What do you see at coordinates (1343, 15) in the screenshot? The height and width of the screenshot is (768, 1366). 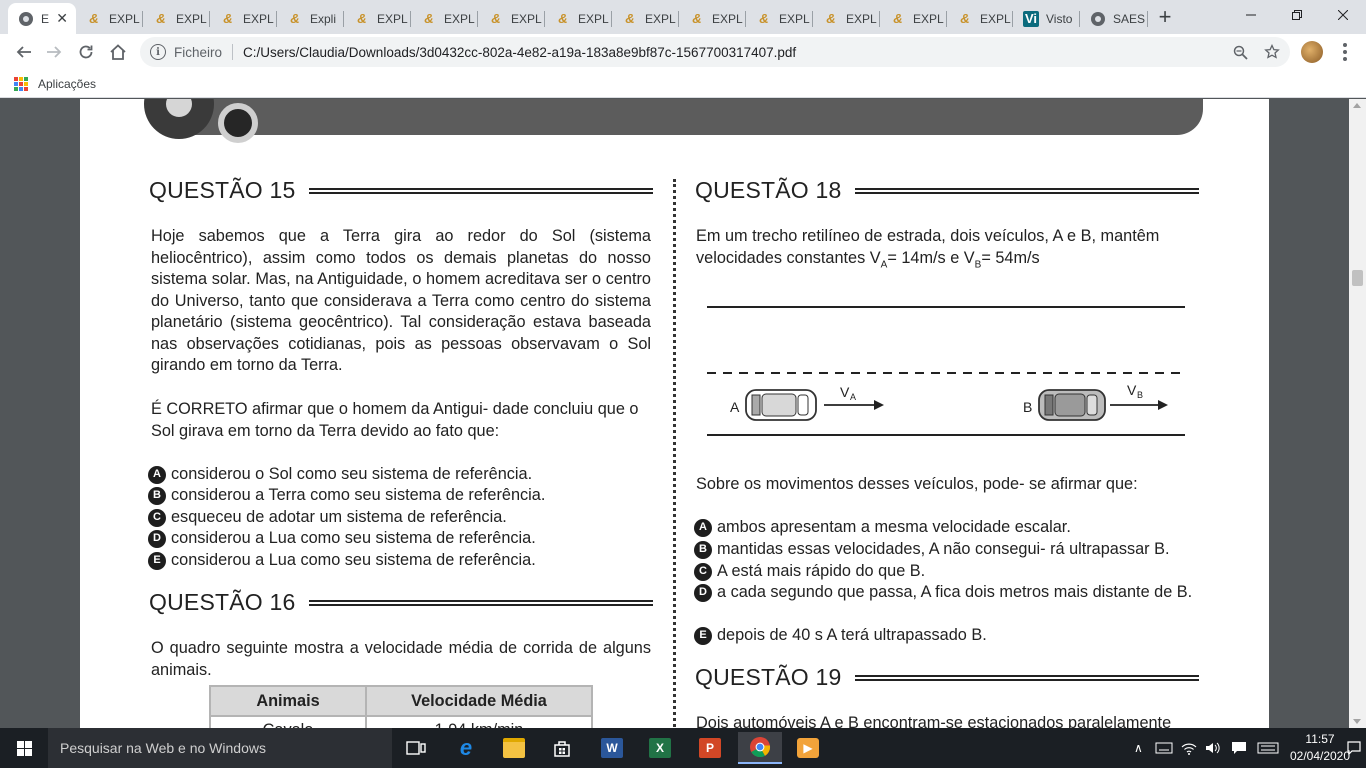 I see `close-window-button` at bounding box center [1343, 15].